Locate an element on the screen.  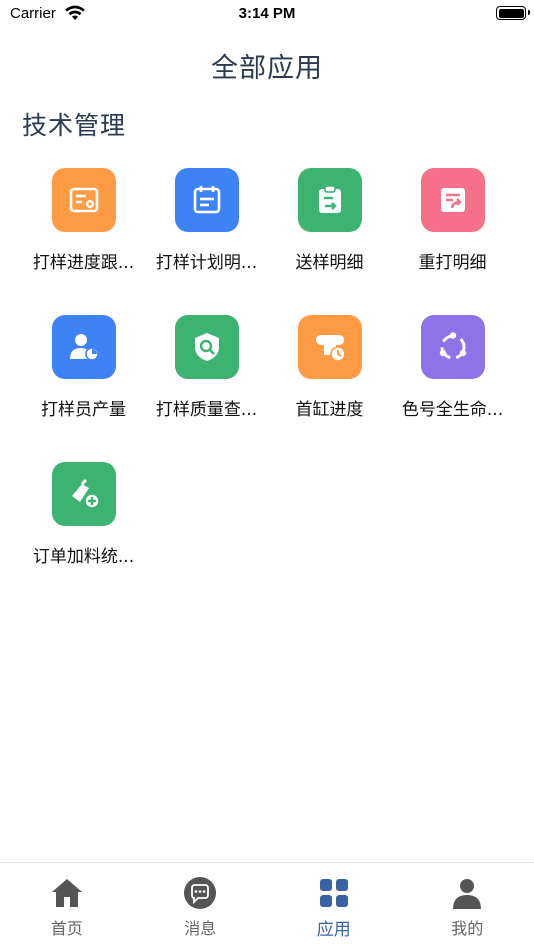
user-chart-icon is located at coordinates (83, 347).